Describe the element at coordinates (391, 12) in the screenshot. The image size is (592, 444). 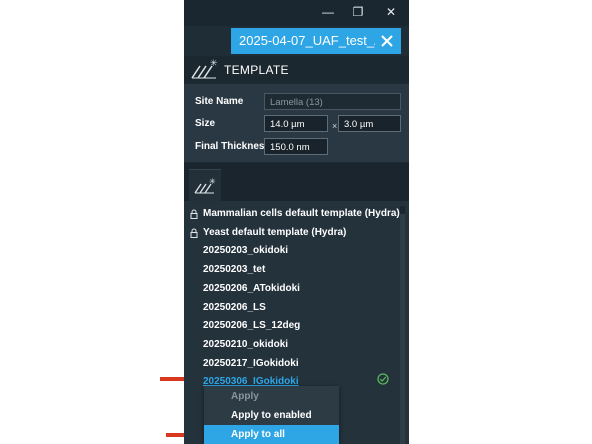
I see `close-window-button: ✕` at that location.